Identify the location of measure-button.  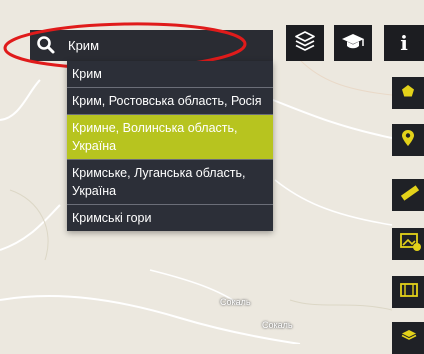
(408, 195).